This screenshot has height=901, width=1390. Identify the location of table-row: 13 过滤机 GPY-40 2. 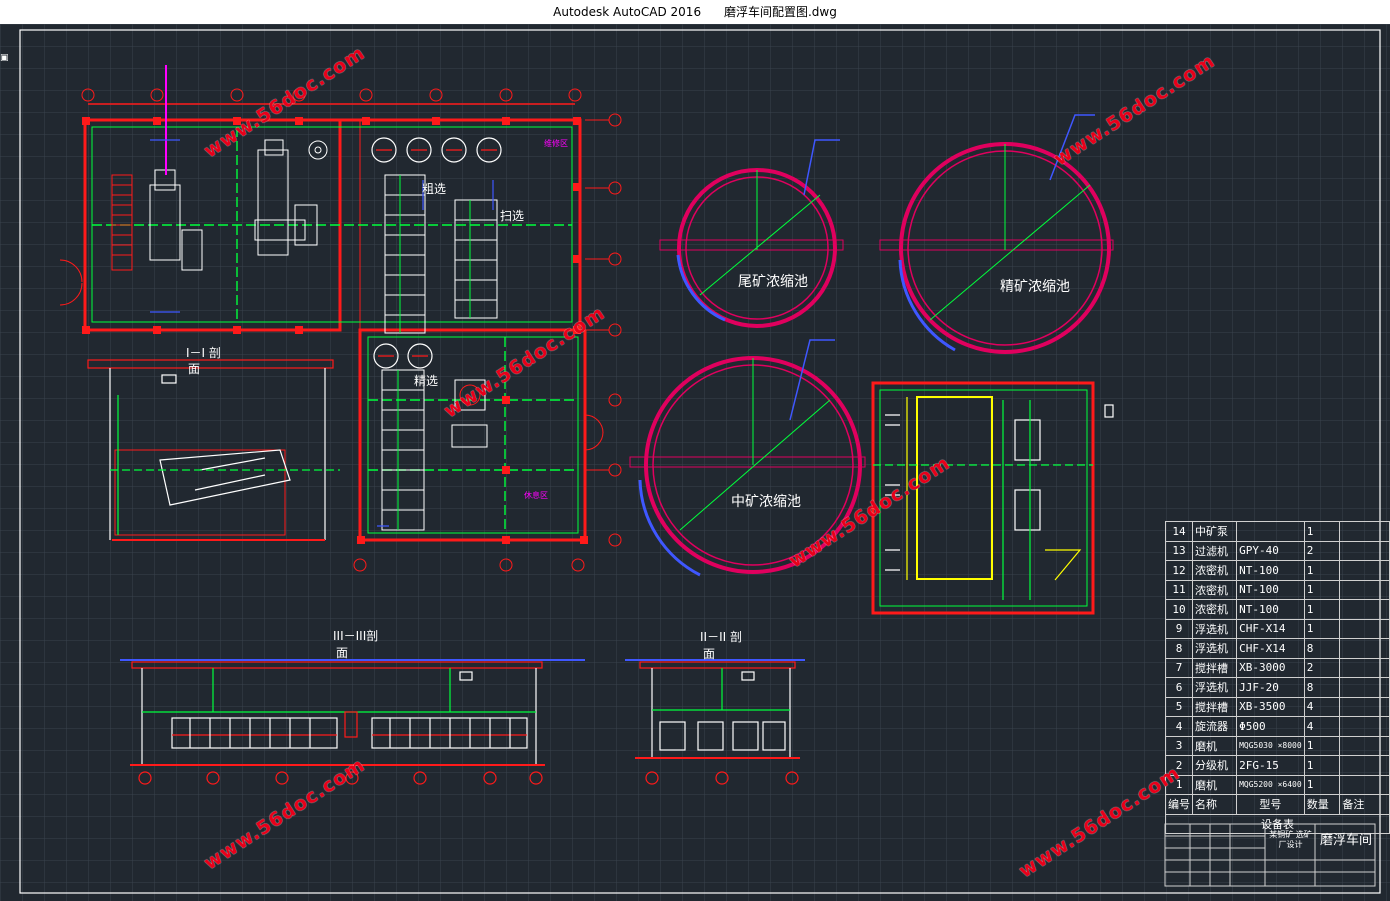
(1277, 550).